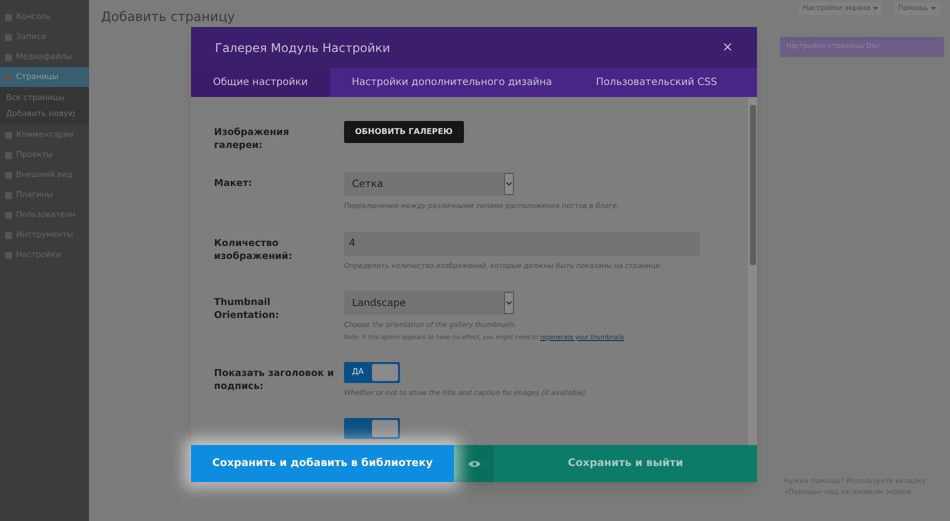 Image resolution: width=950 pixels, height=521 pixels. I want to click on toggle-switch: ДА, so click(372, 372).